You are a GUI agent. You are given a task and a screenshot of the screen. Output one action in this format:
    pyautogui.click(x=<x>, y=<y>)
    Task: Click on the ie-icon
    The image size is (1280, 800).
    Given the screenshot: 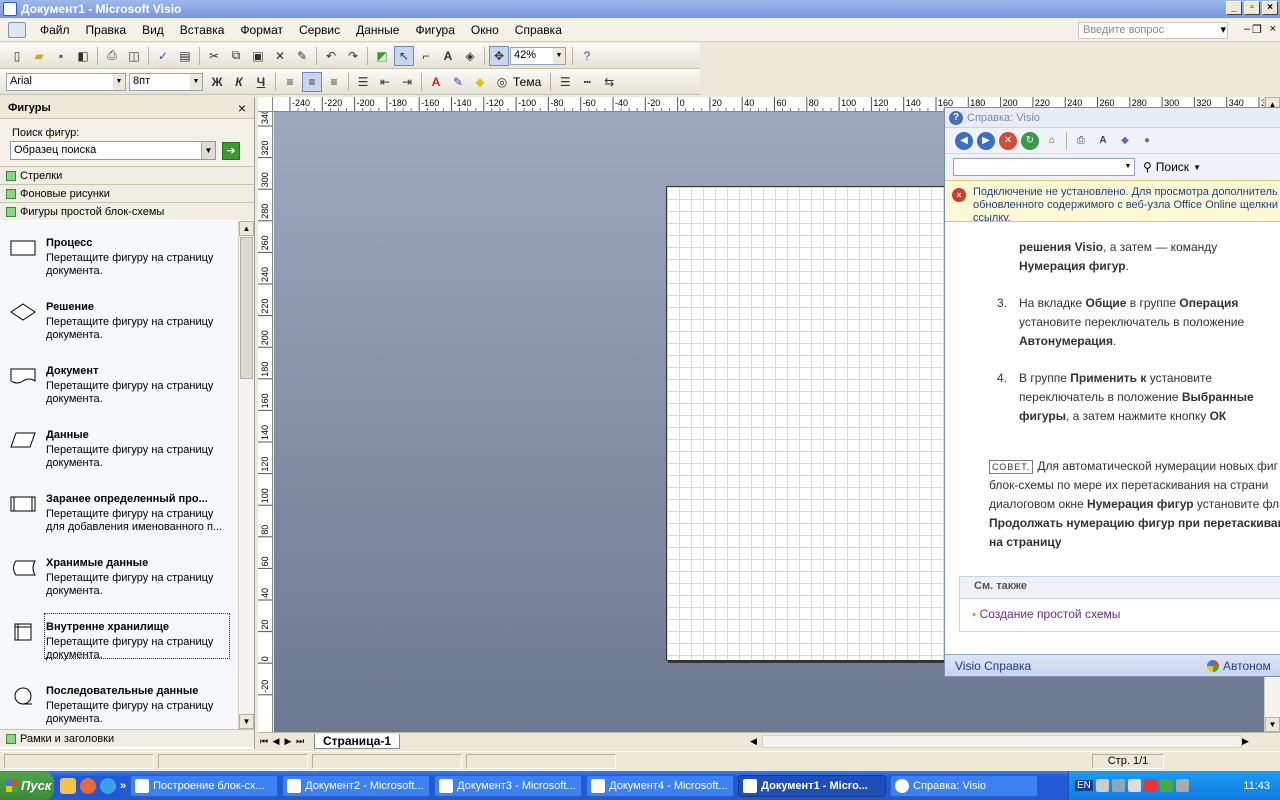 What is the action you would take?
    pyautogui.click(x=108, y=785)
    